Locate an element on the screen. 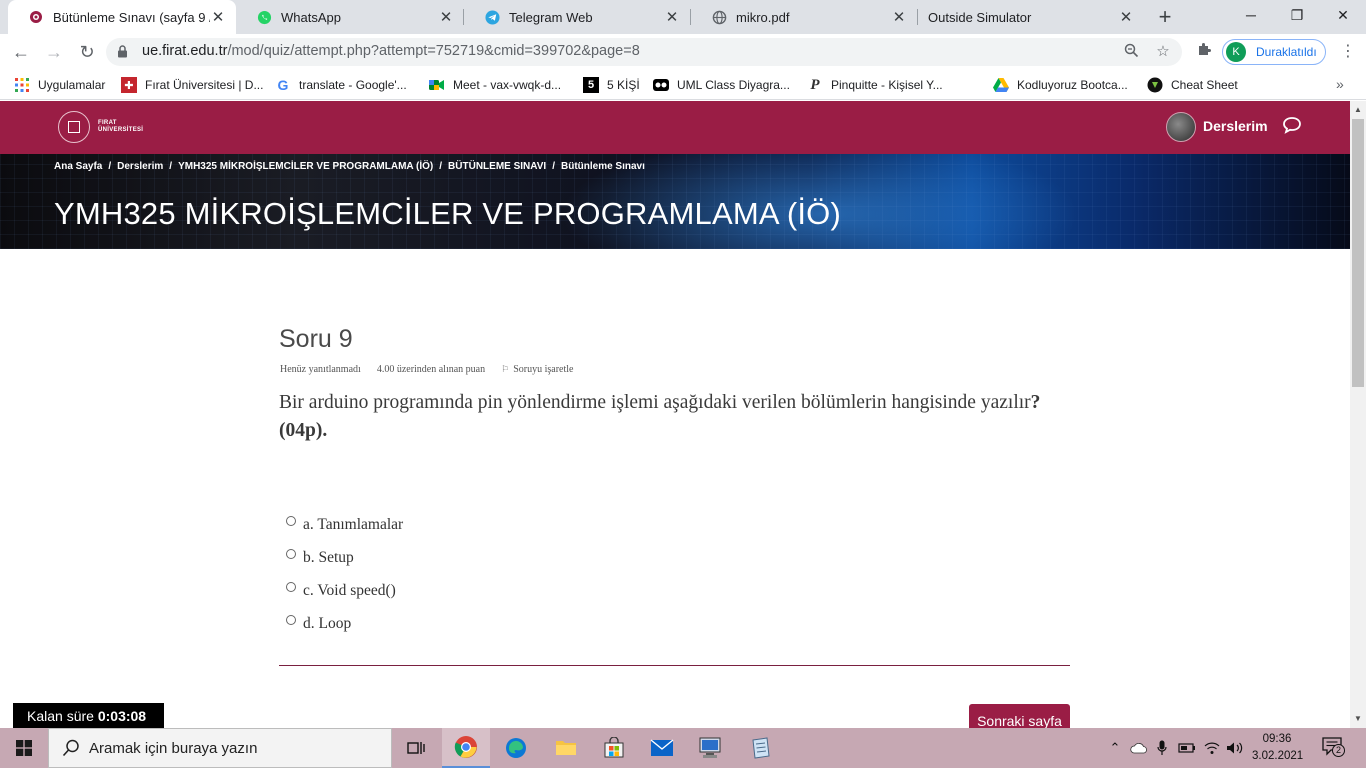 This screenshot has width=1366, height=768. close-window-button: ✕ is located at coordinates (1343, 15).